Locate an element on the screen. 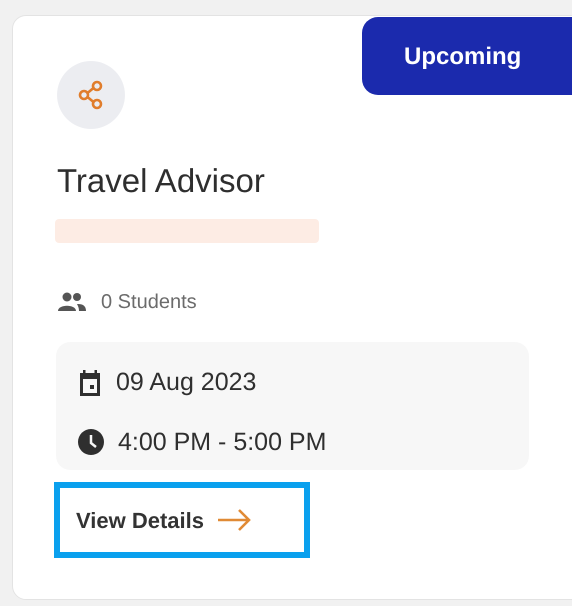  date-text: 09 Aug 2023 is located at coordinates (186, 382).